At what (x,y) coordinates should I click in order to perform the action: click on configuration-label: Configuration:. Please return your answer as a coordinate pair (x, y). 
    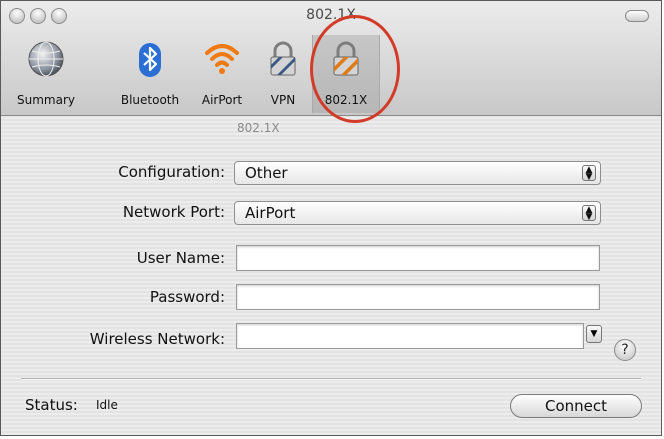
    Looking at the image, I should click on (171, 172).